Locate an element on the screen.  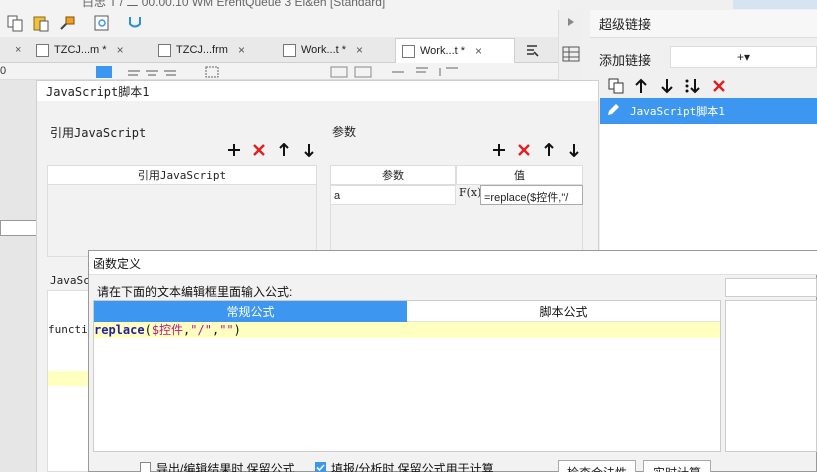
formula-arg: "/" is located at coordinates (201, 330).